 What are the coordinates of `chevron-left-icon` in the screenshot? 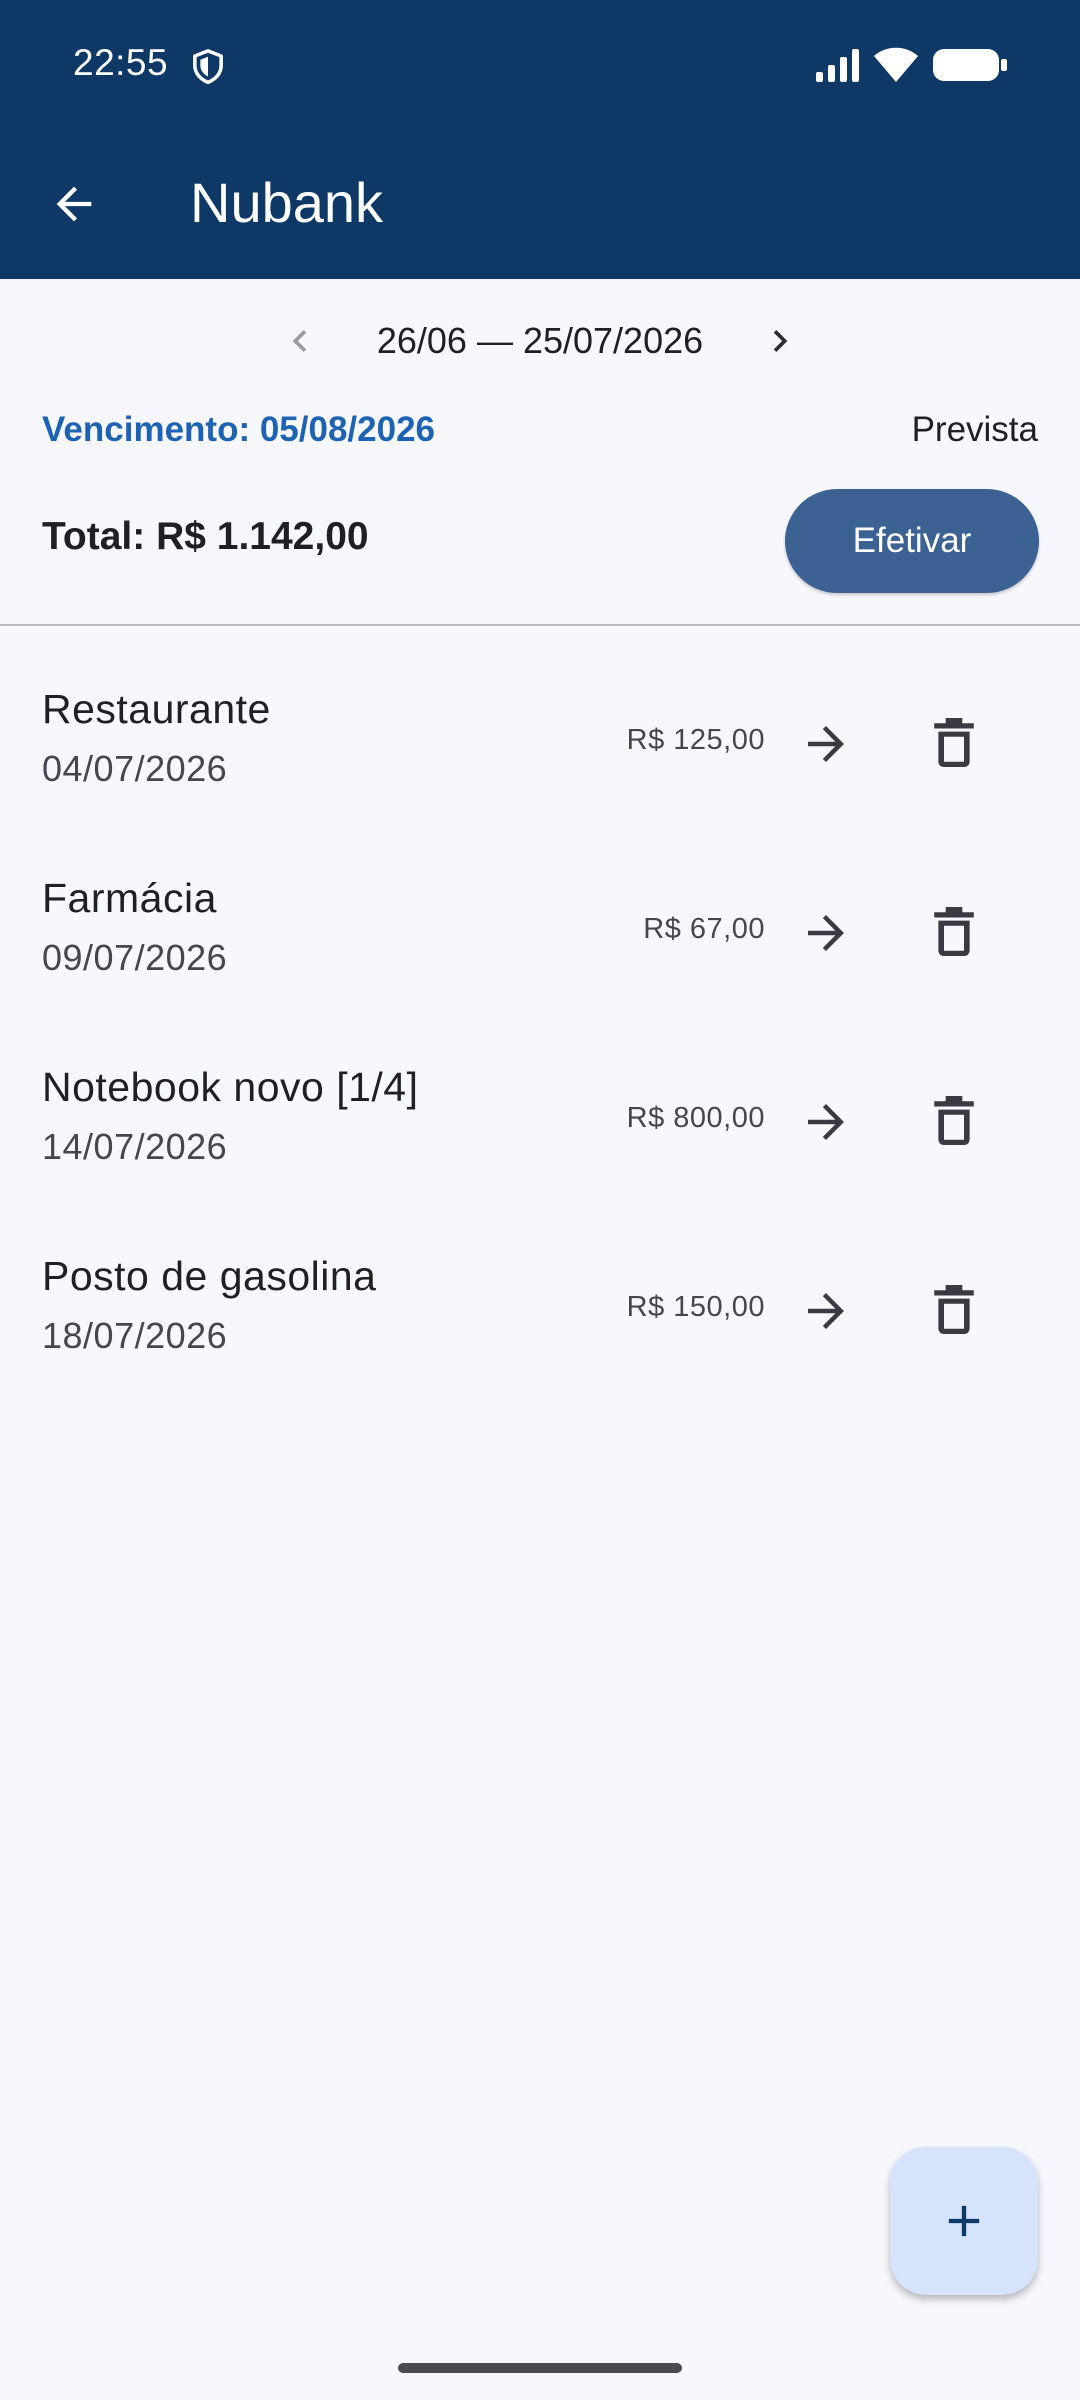 It's located at (299, 341).